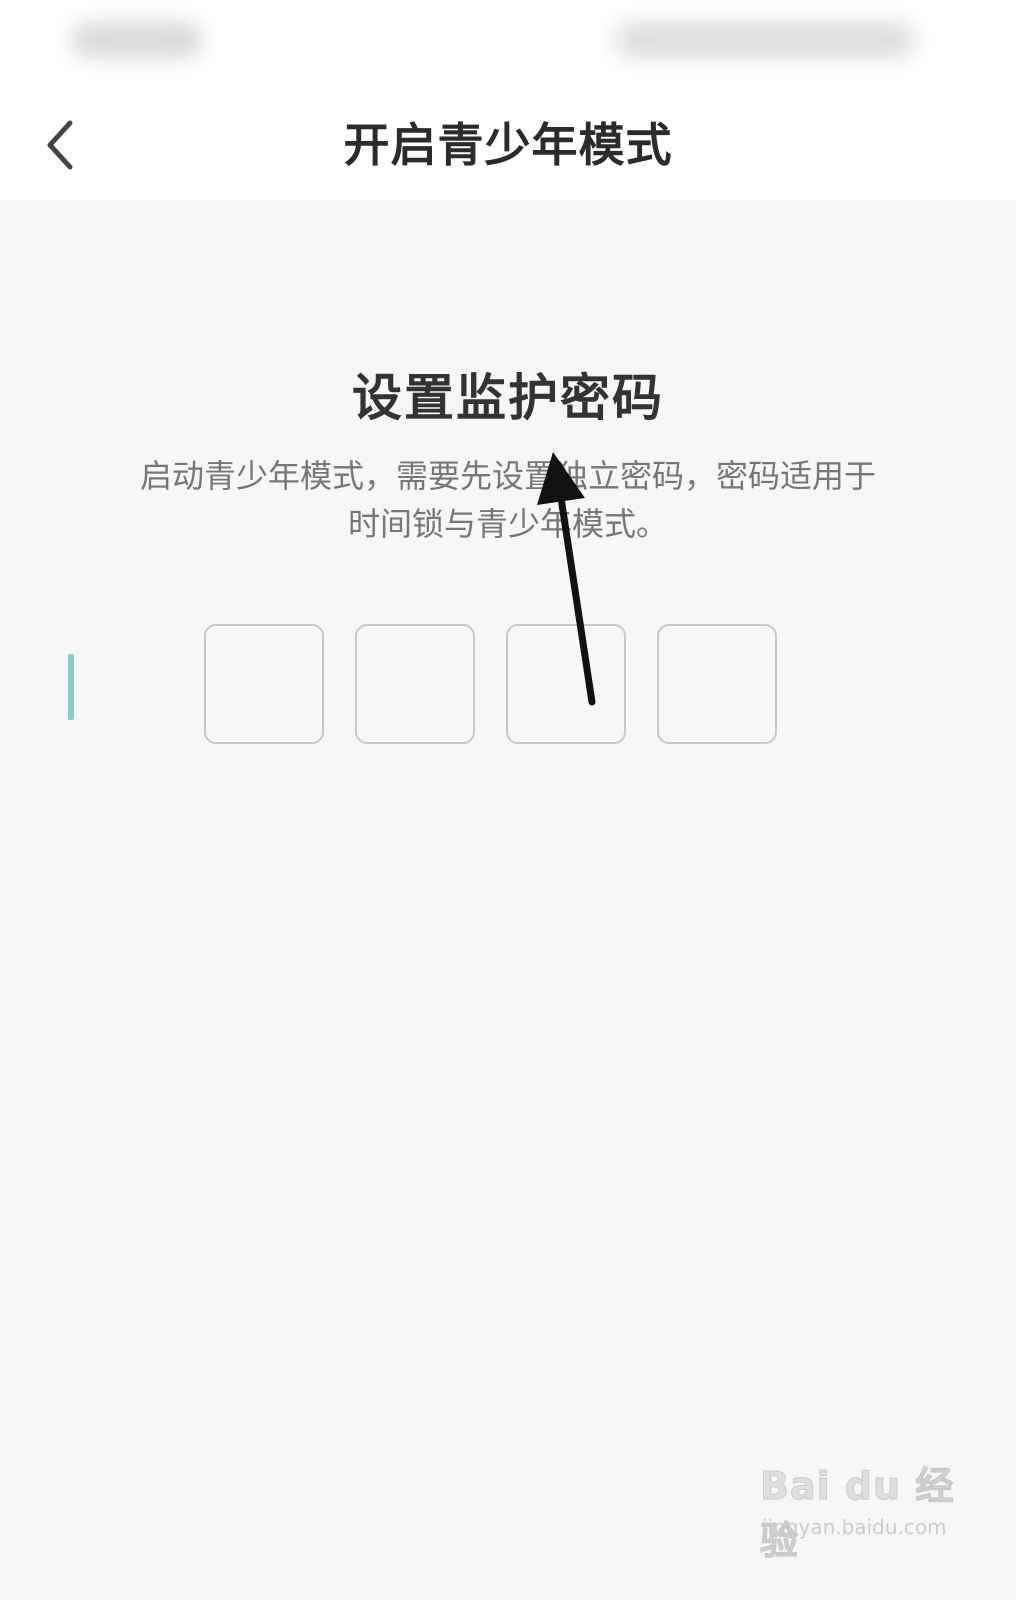 This screenshot has width=1016, height=1600. Describe the element at coordinates (857, 1514) in the screenshot. I see `watermark-logo: Bai du 经验` at that location.